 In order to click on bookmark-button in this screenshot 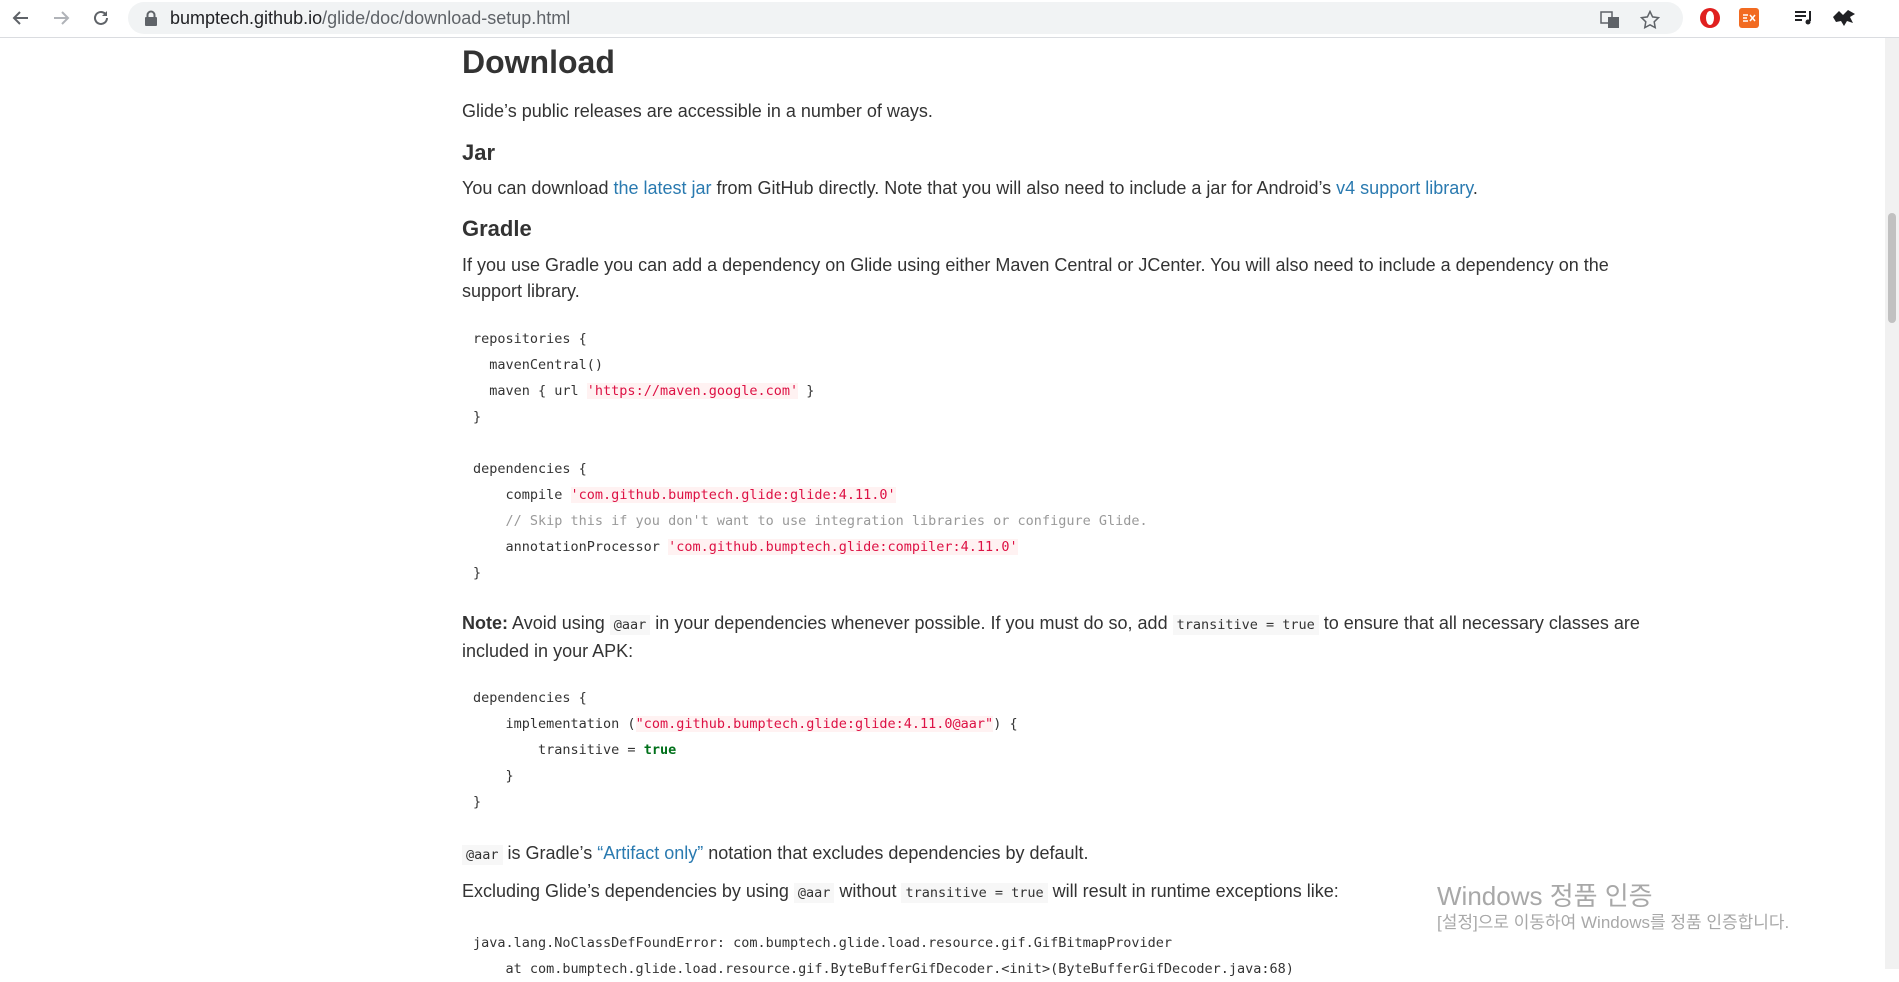, I will do `click(1650, 20)`.